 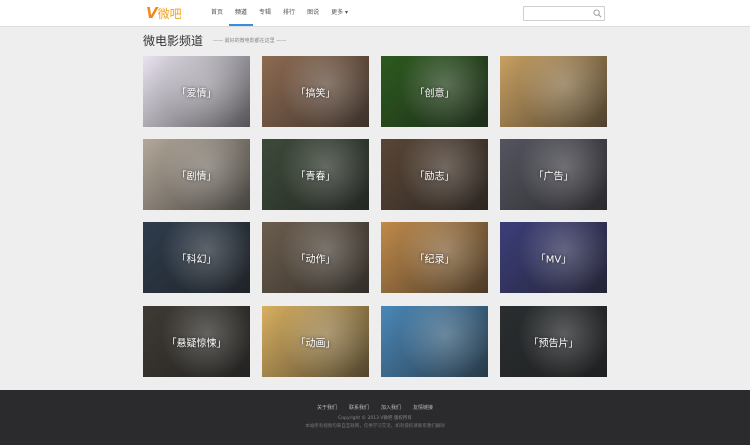 I want to click on channel-card: 「爱情」, so click(x=196, y=91).